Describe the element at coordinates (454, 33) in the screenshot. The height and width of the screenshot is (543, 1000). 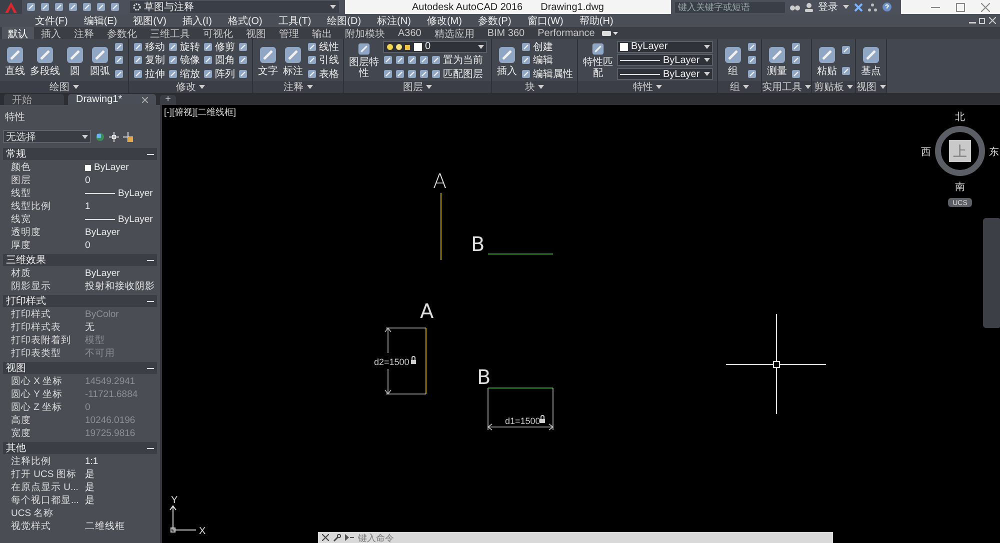
I see `ribbon-tab: 精选应用` at that location.